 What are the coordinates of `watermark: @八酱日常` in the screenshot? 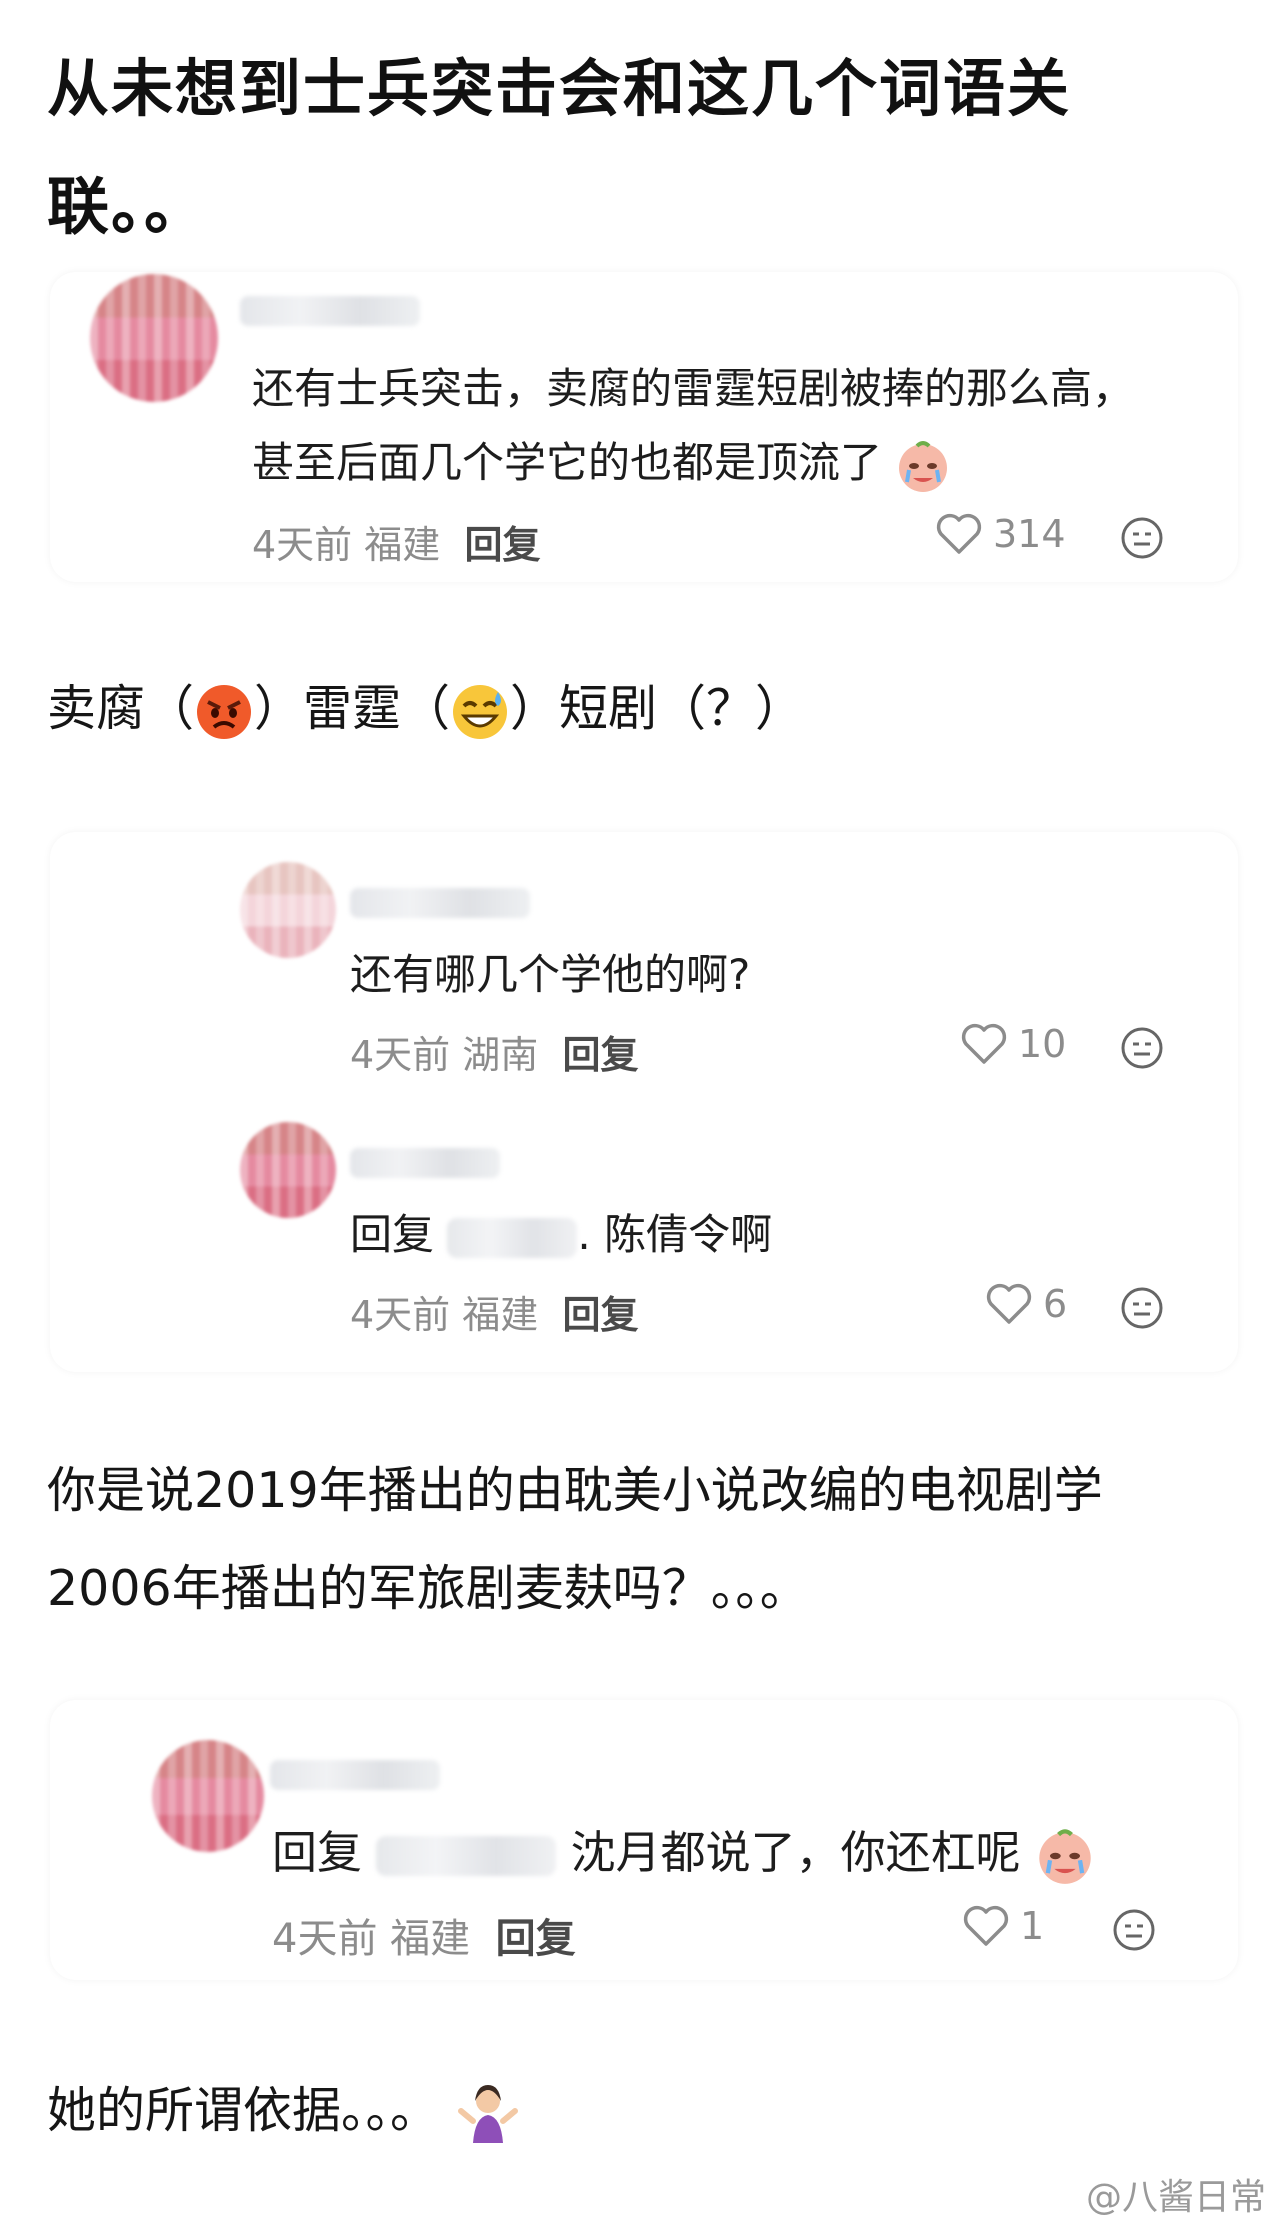 It's located at (1175, 2197).